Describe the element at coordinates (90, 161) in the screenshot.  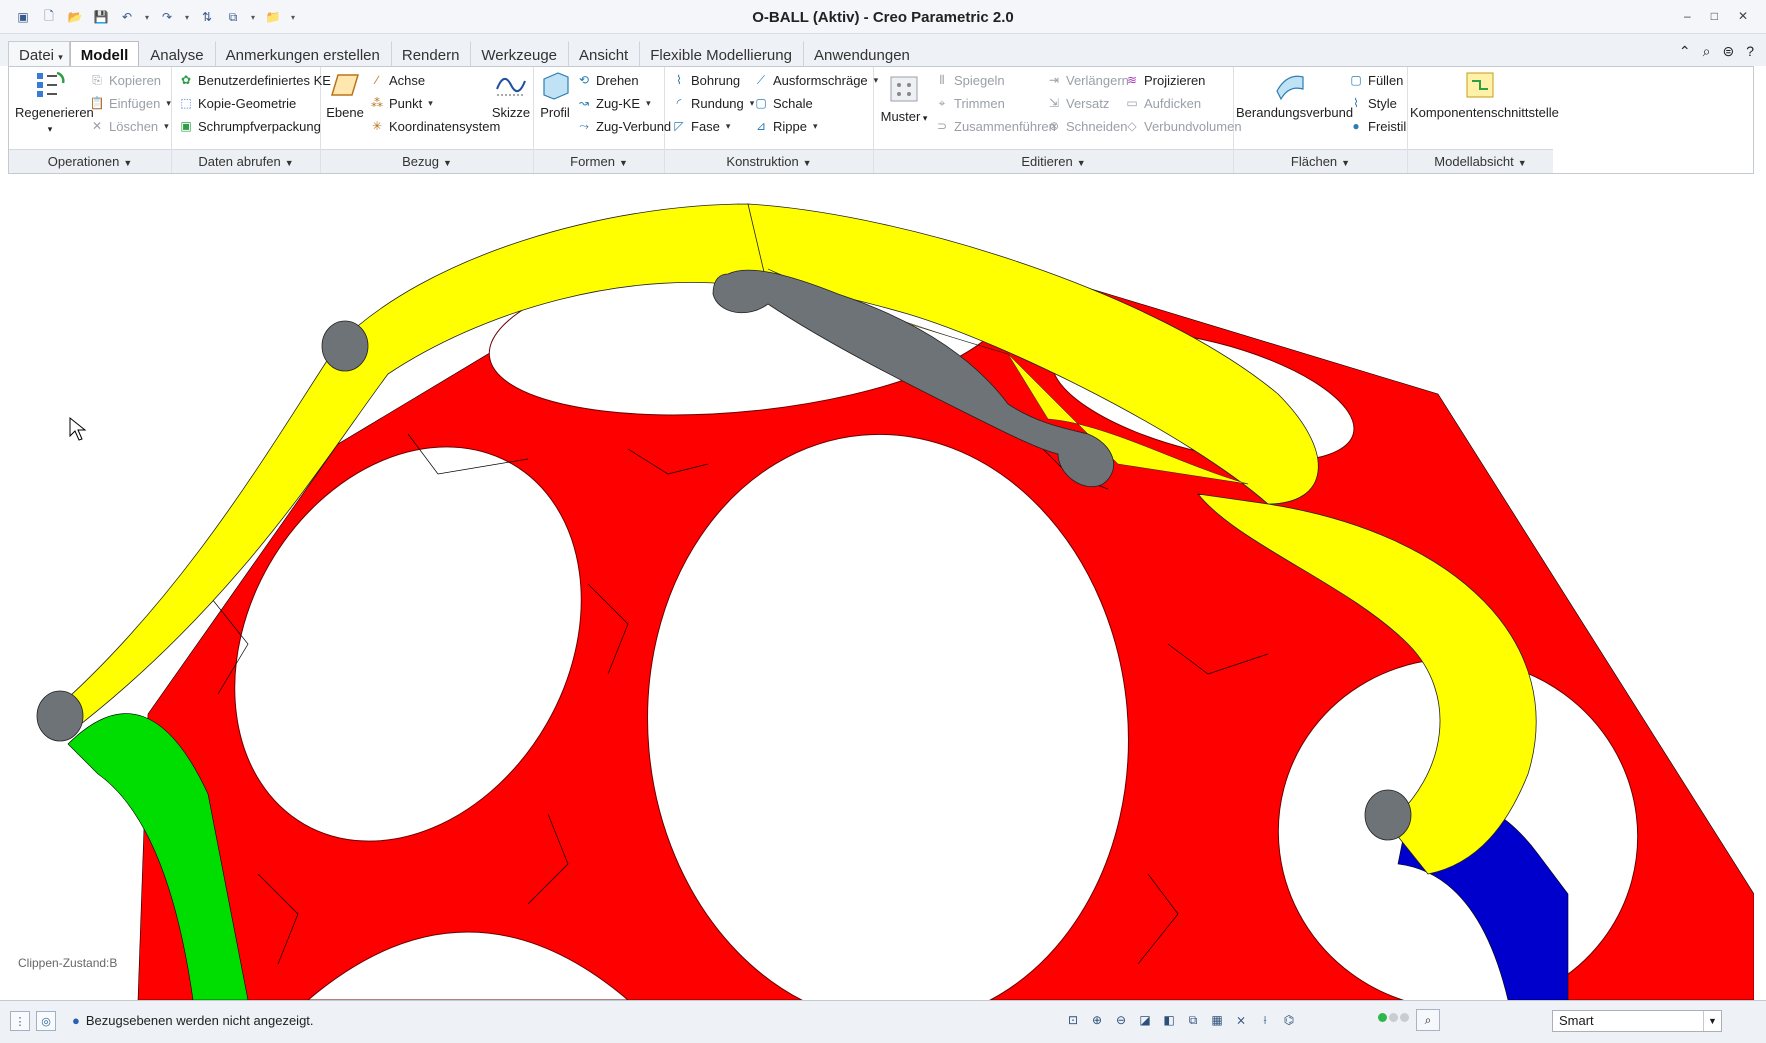
I see `group-label-operationen: Operationen ▼` at that location.